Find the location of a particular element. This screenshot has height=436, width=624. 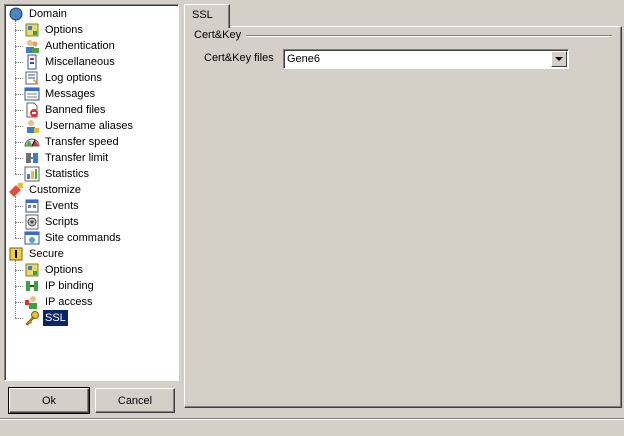

tree-item-label: Transfer limit is located at coordinates (77, 158).